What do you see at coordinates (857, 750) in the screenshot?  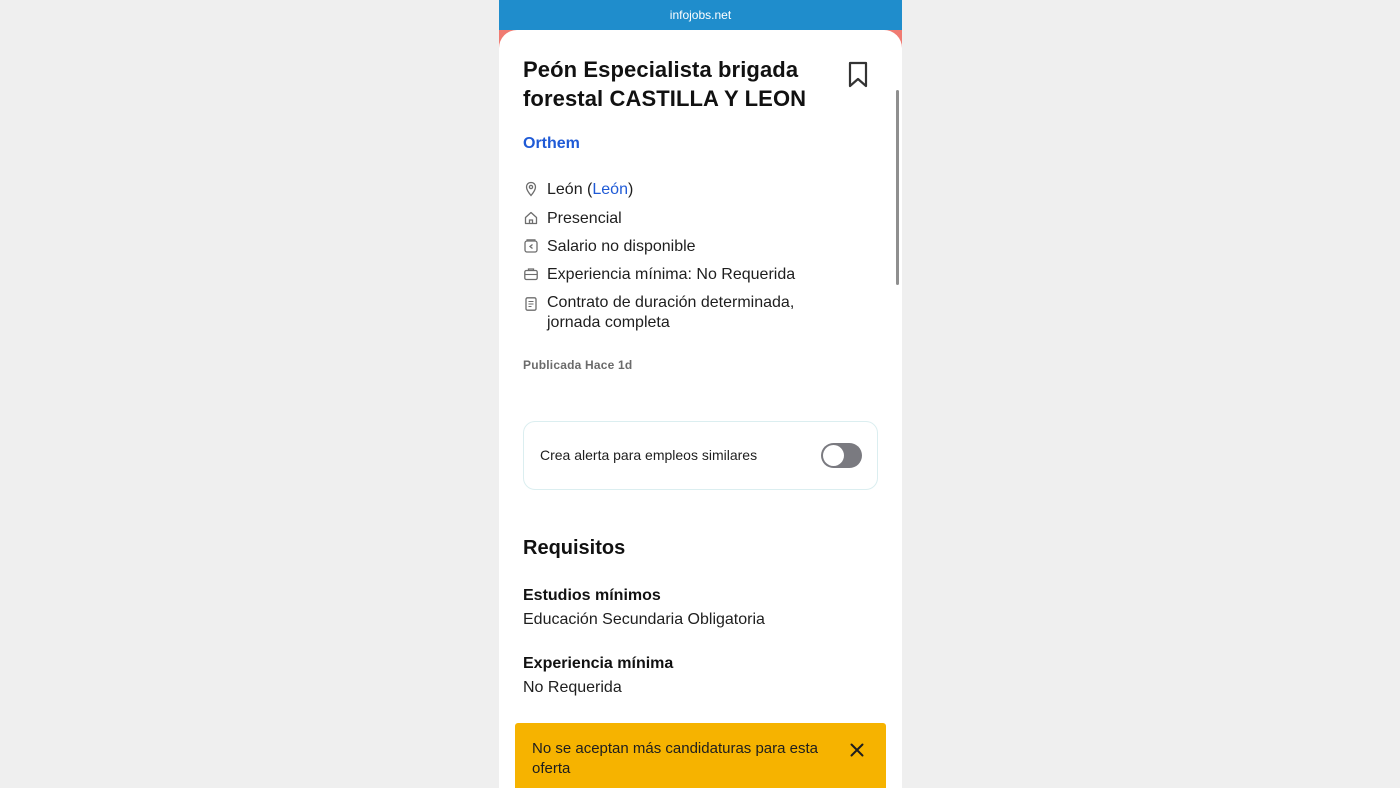 I see `close-icon` at bounding box center [857, 750].